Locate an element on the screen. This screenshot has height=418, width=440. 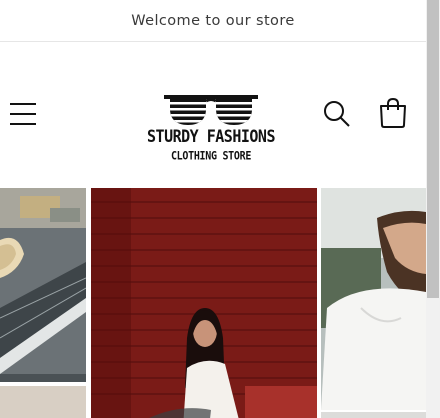
sunglasses-logo-icon is located at coordinates (211, 110).